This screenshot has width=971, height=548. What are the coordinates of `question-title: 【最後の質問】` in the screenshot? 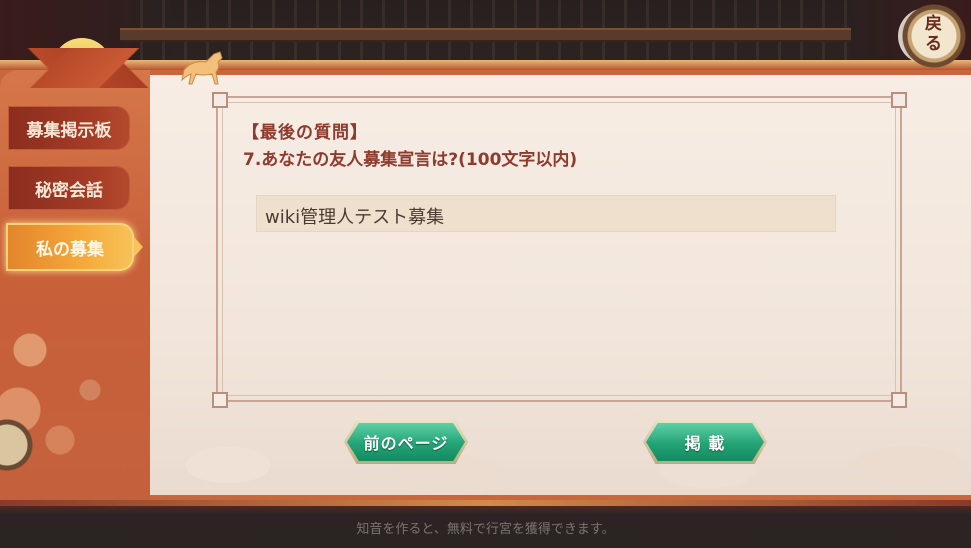 It's located at (305, 133).